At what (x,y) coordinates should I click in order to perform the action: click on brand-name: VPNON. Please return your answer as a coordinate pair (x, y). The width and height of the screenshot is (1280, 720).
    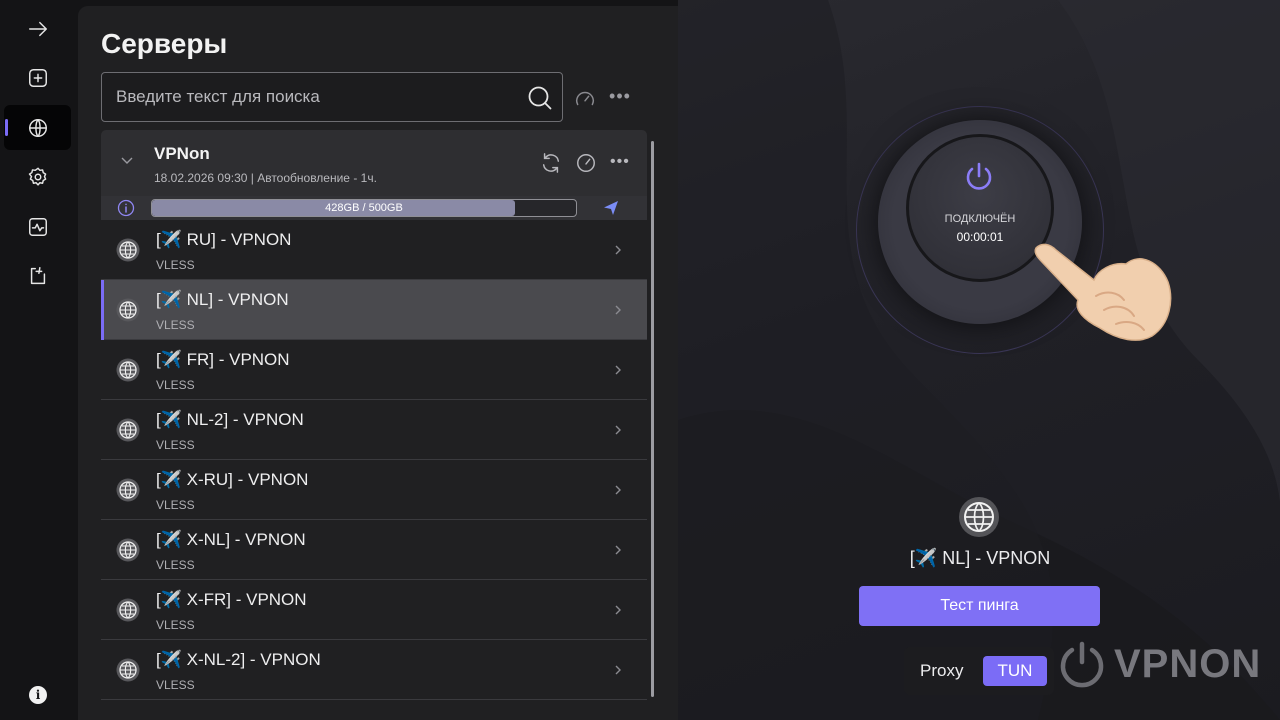
    Looking at the image, I should click on (1188, 664).